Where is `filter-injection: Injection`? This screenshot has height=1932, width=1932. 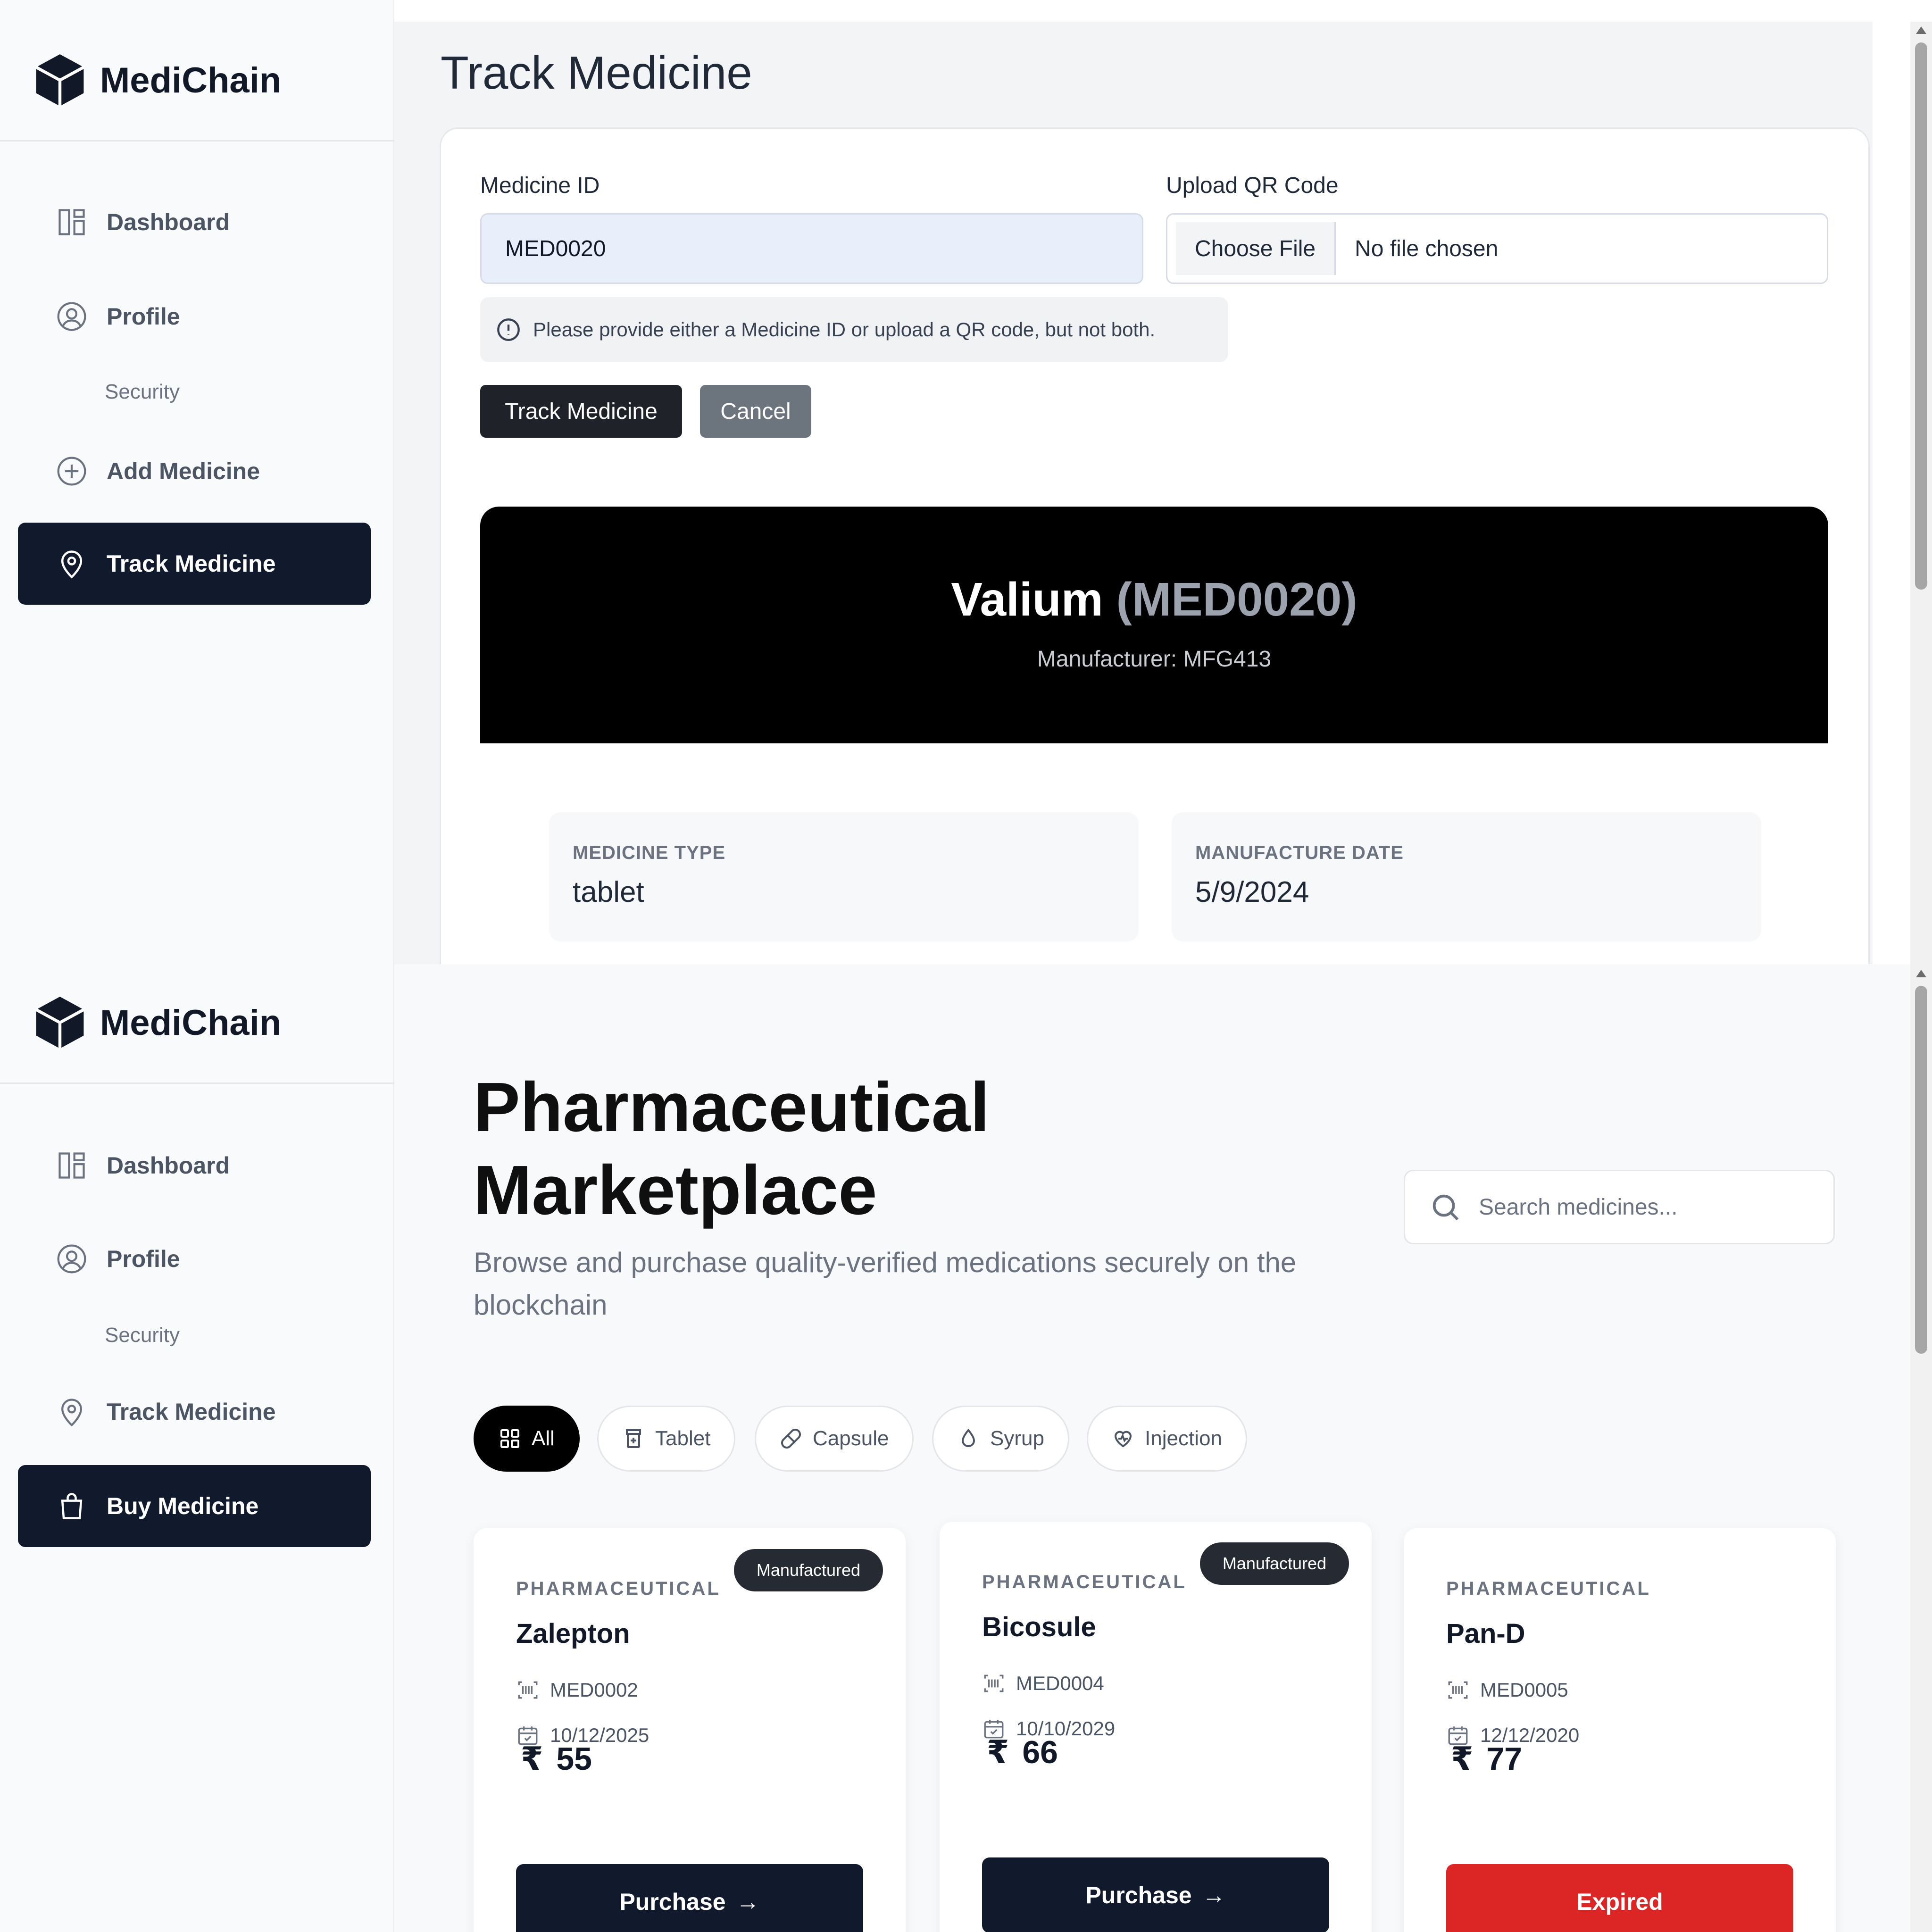
filter-injection: Injection is located at coordinates (1167, 1439).